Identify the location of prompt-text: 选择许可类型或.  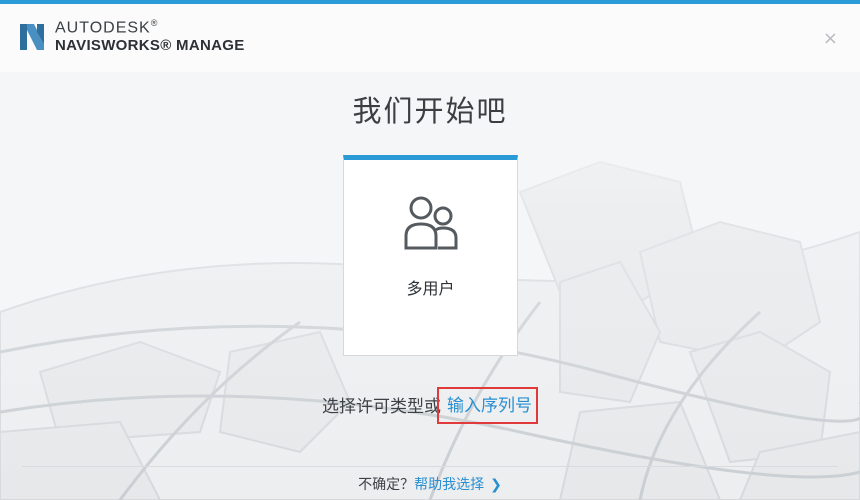
(381, 407).